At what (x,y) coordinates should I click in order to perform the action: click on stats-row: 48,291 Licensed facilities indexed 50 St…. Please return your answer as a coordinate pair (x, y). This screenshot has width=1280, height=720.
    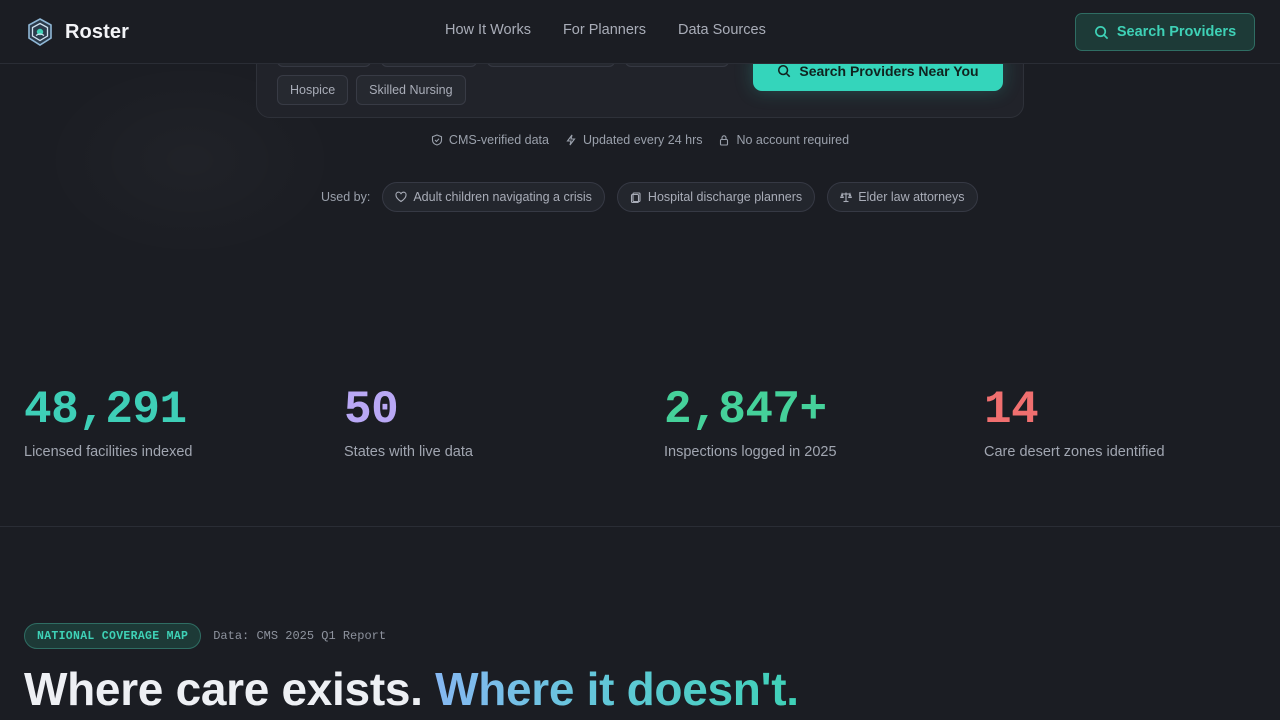
    Looking at the image, I should click on (644, 430).